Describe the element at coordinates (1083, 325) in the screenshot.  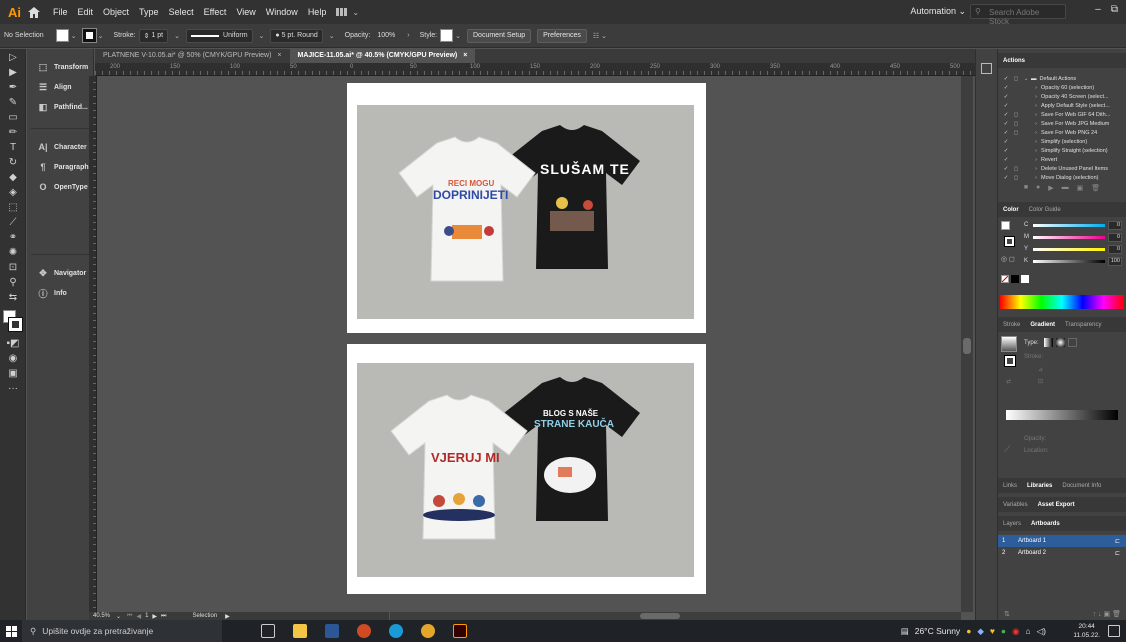
I see `tab-transparency: Transparency` at that location.